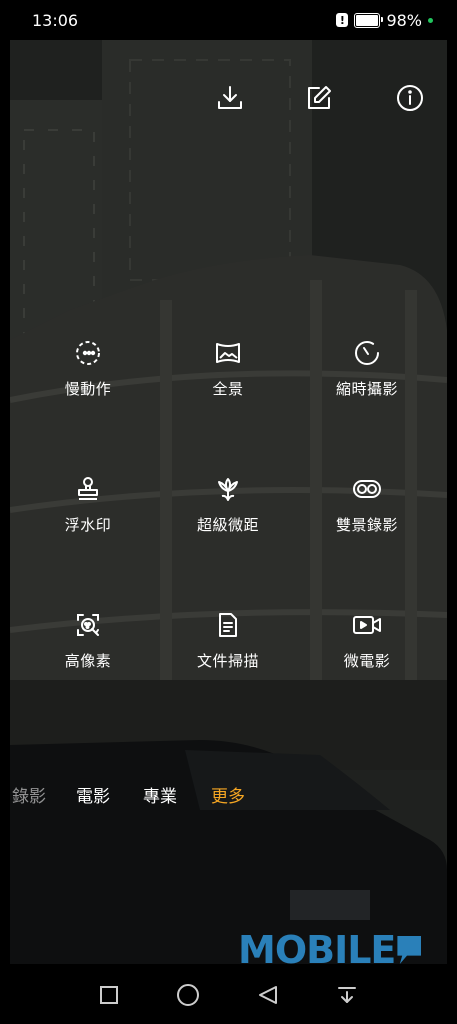  I want to click on panorama-icon, so click(228, 353).